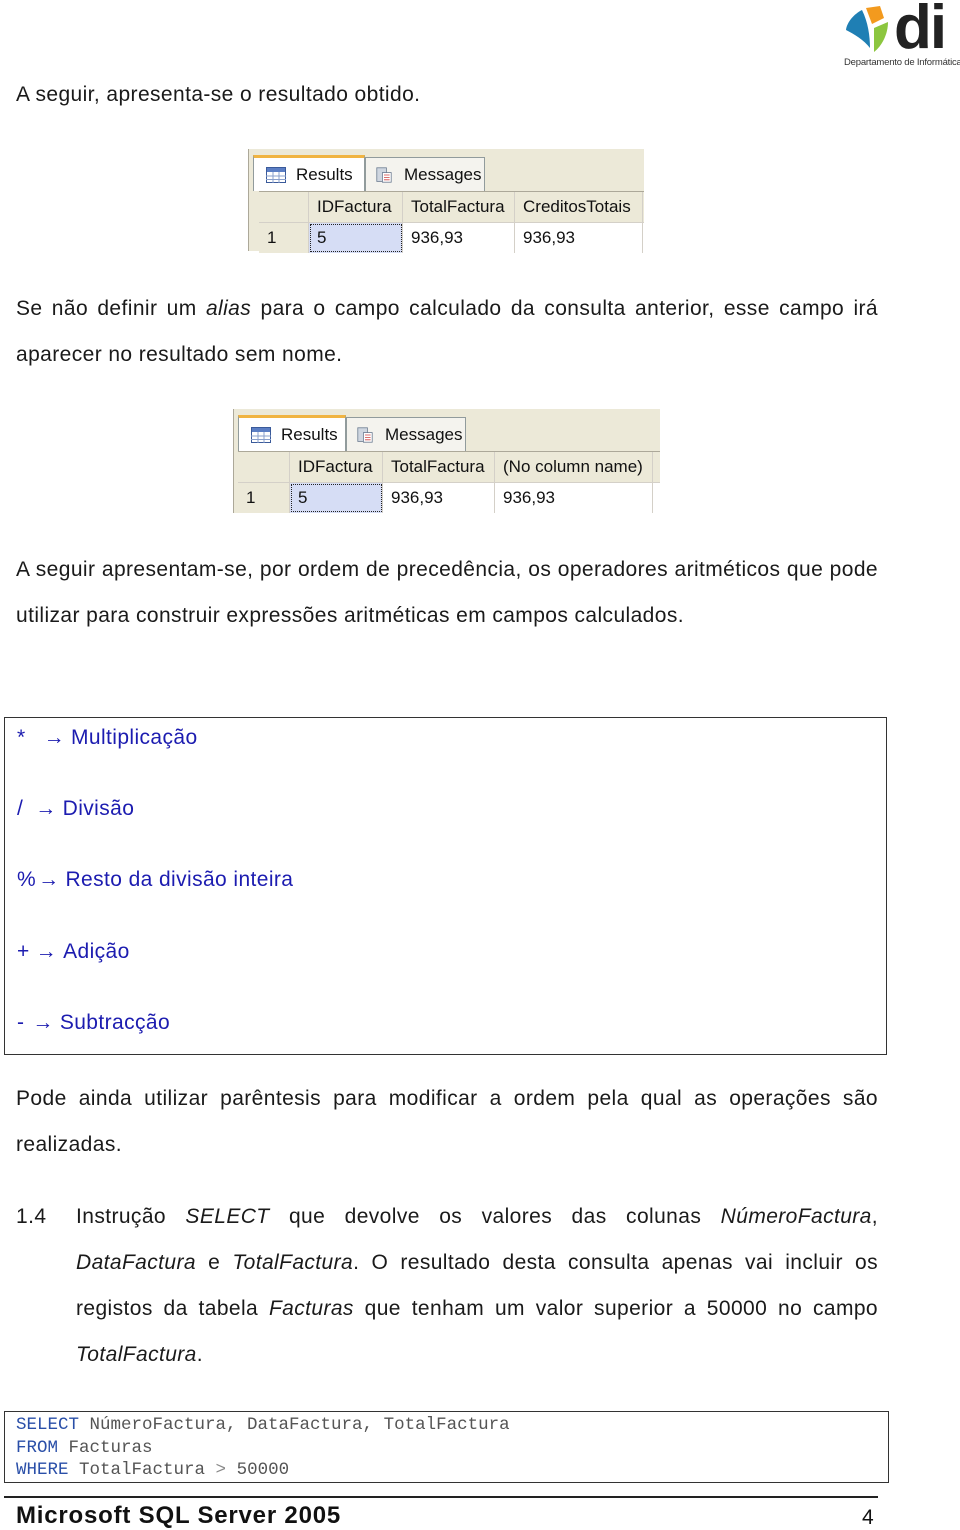 The height and width of the screenshot is (1530, 960). I want to click on operator-item: * → Multiplicação, so click(107, 738).